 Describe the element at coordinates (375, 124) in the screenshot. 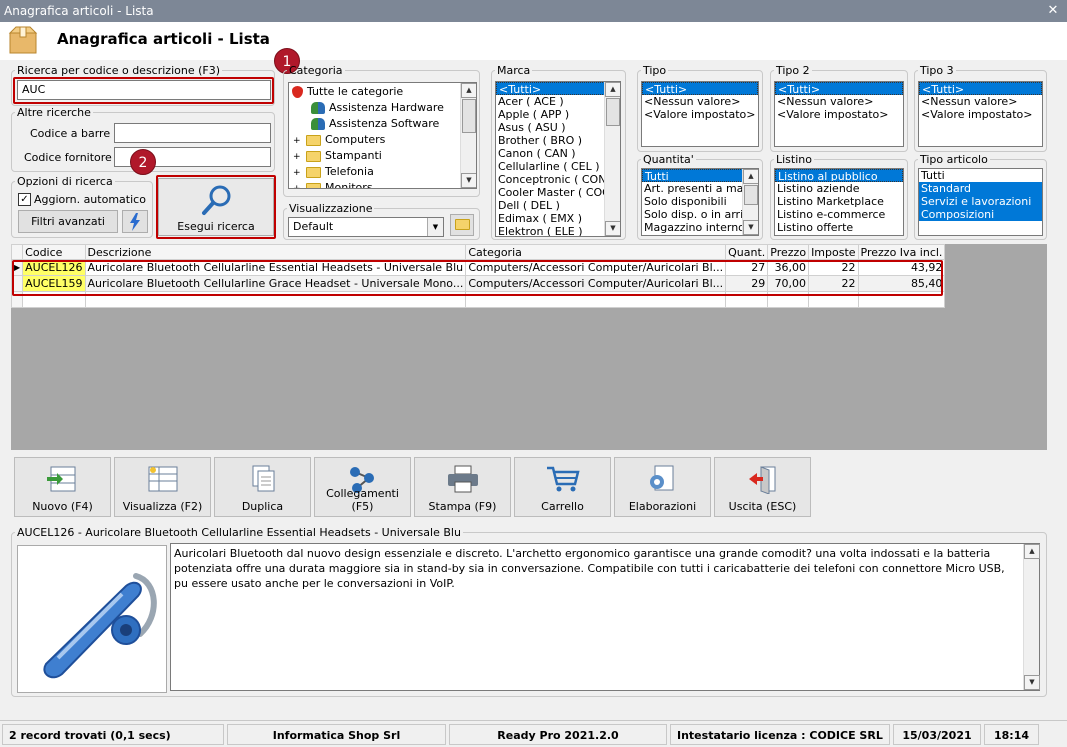

I see `tree-item-software: Assistenza Software` at that location.